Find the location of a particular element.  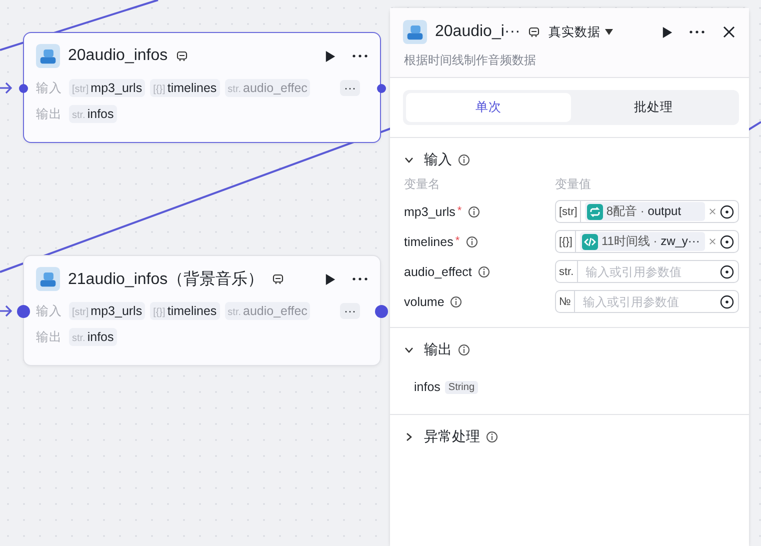

section-title: 输出 is located at coordinates (438, 350).